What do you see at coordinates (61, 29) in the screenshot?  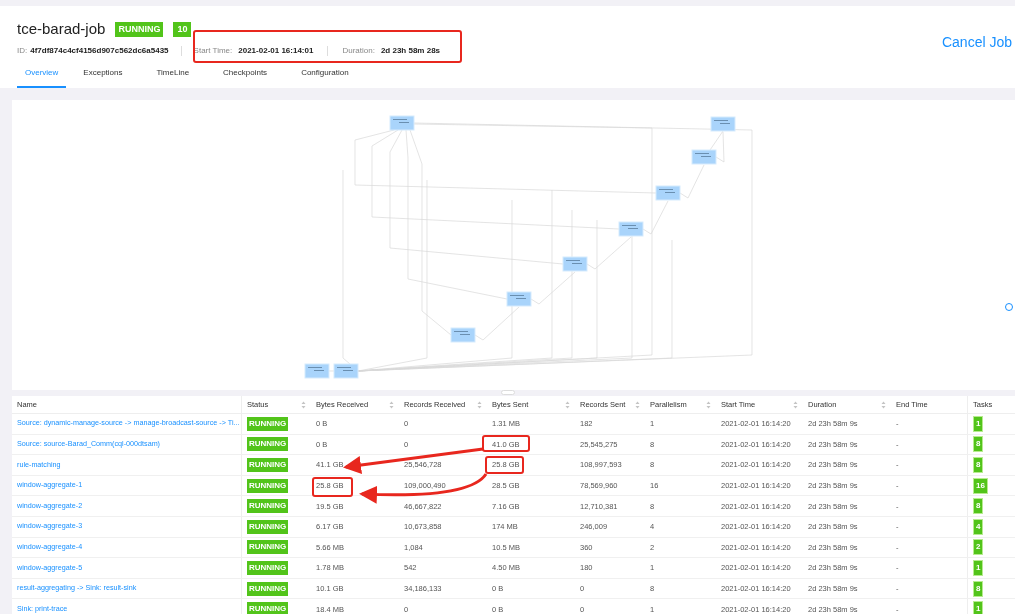 I see `job-title: tce-barad-job` at bounding box center [61, 29].